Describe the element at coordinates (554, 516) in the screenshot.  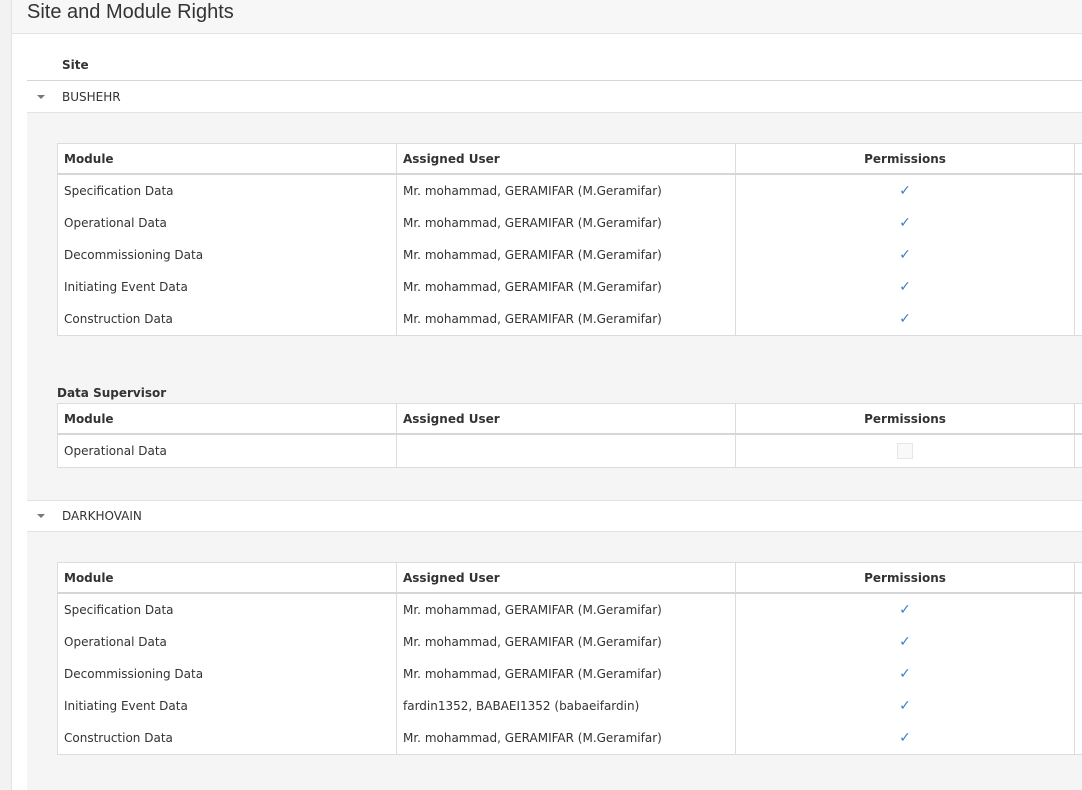
I see `site-row-darkhovain: DARKHOVAIN` at that location.